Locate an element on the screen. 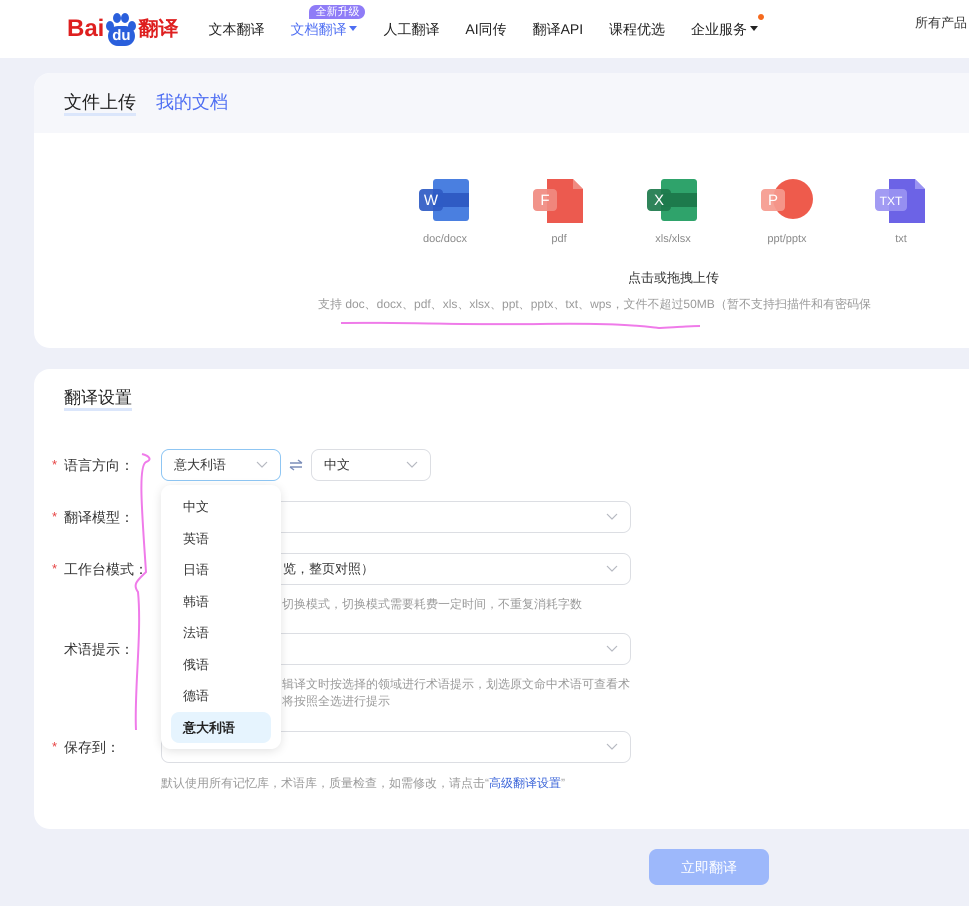 The width and height of the screenshot is (969, 906). file-type-label: doc/docx is located at coordinates (445, 239).